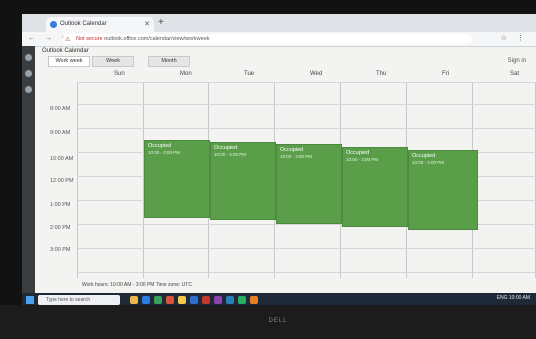 This screenshot has width=536, height=339. Describe the element at coordinates (186, 74) in the screenshot. I see `day-header-mon: Mon` at that location.